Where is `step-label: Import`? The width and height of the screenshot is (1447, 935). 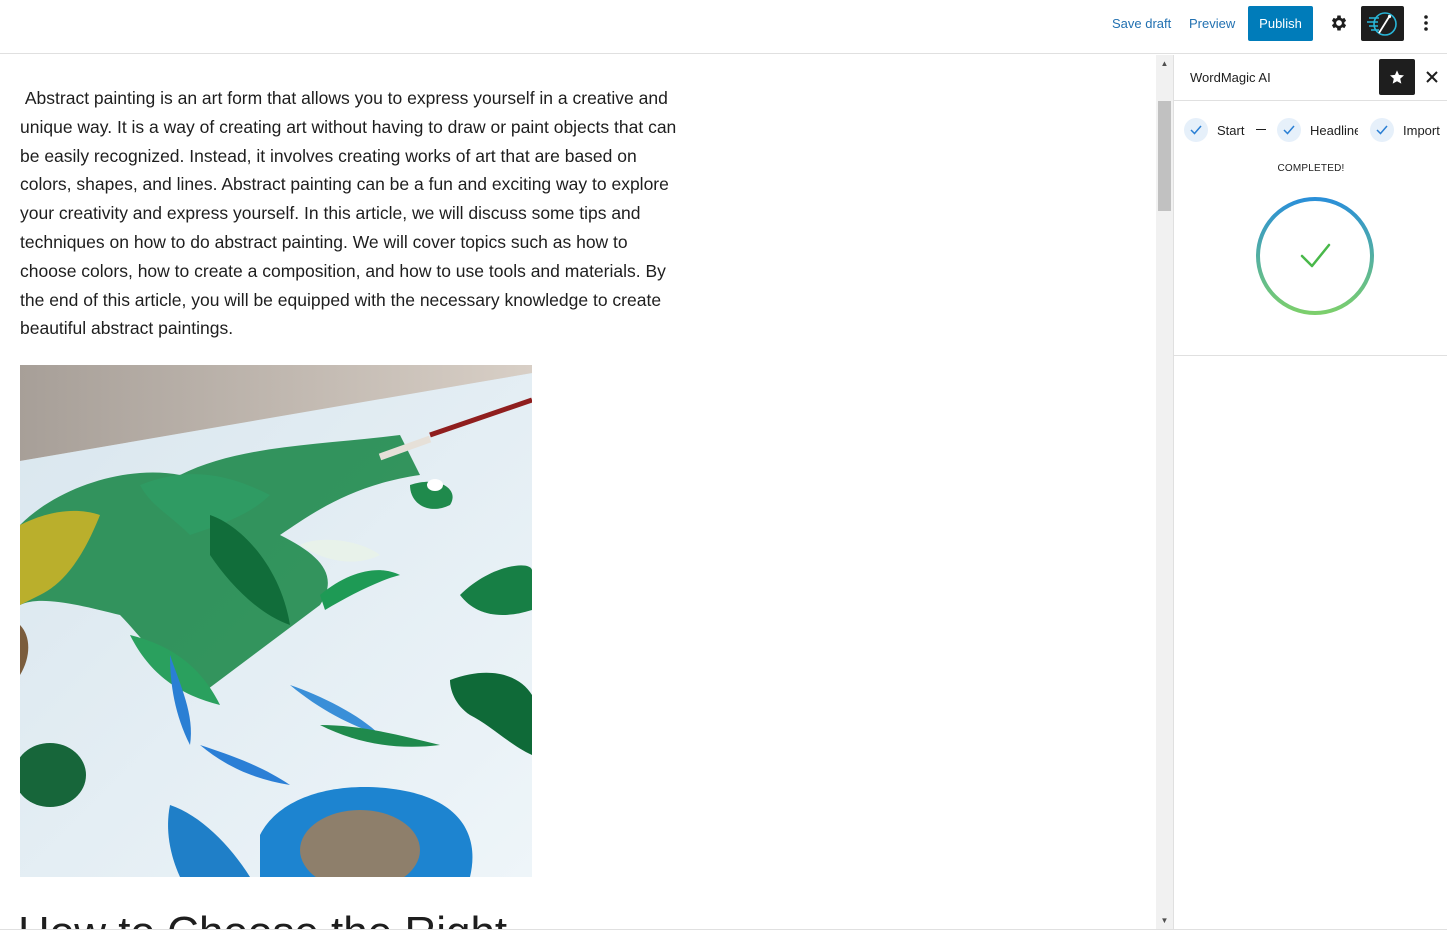 step-label: Import is located at coordinates (1421, 130).